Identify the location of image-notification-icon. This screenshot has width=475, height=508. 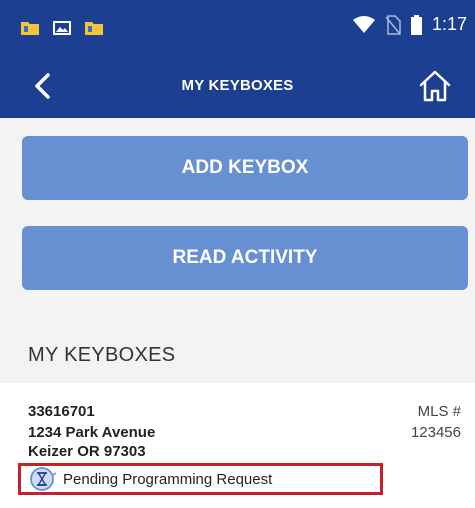
(62, 28).